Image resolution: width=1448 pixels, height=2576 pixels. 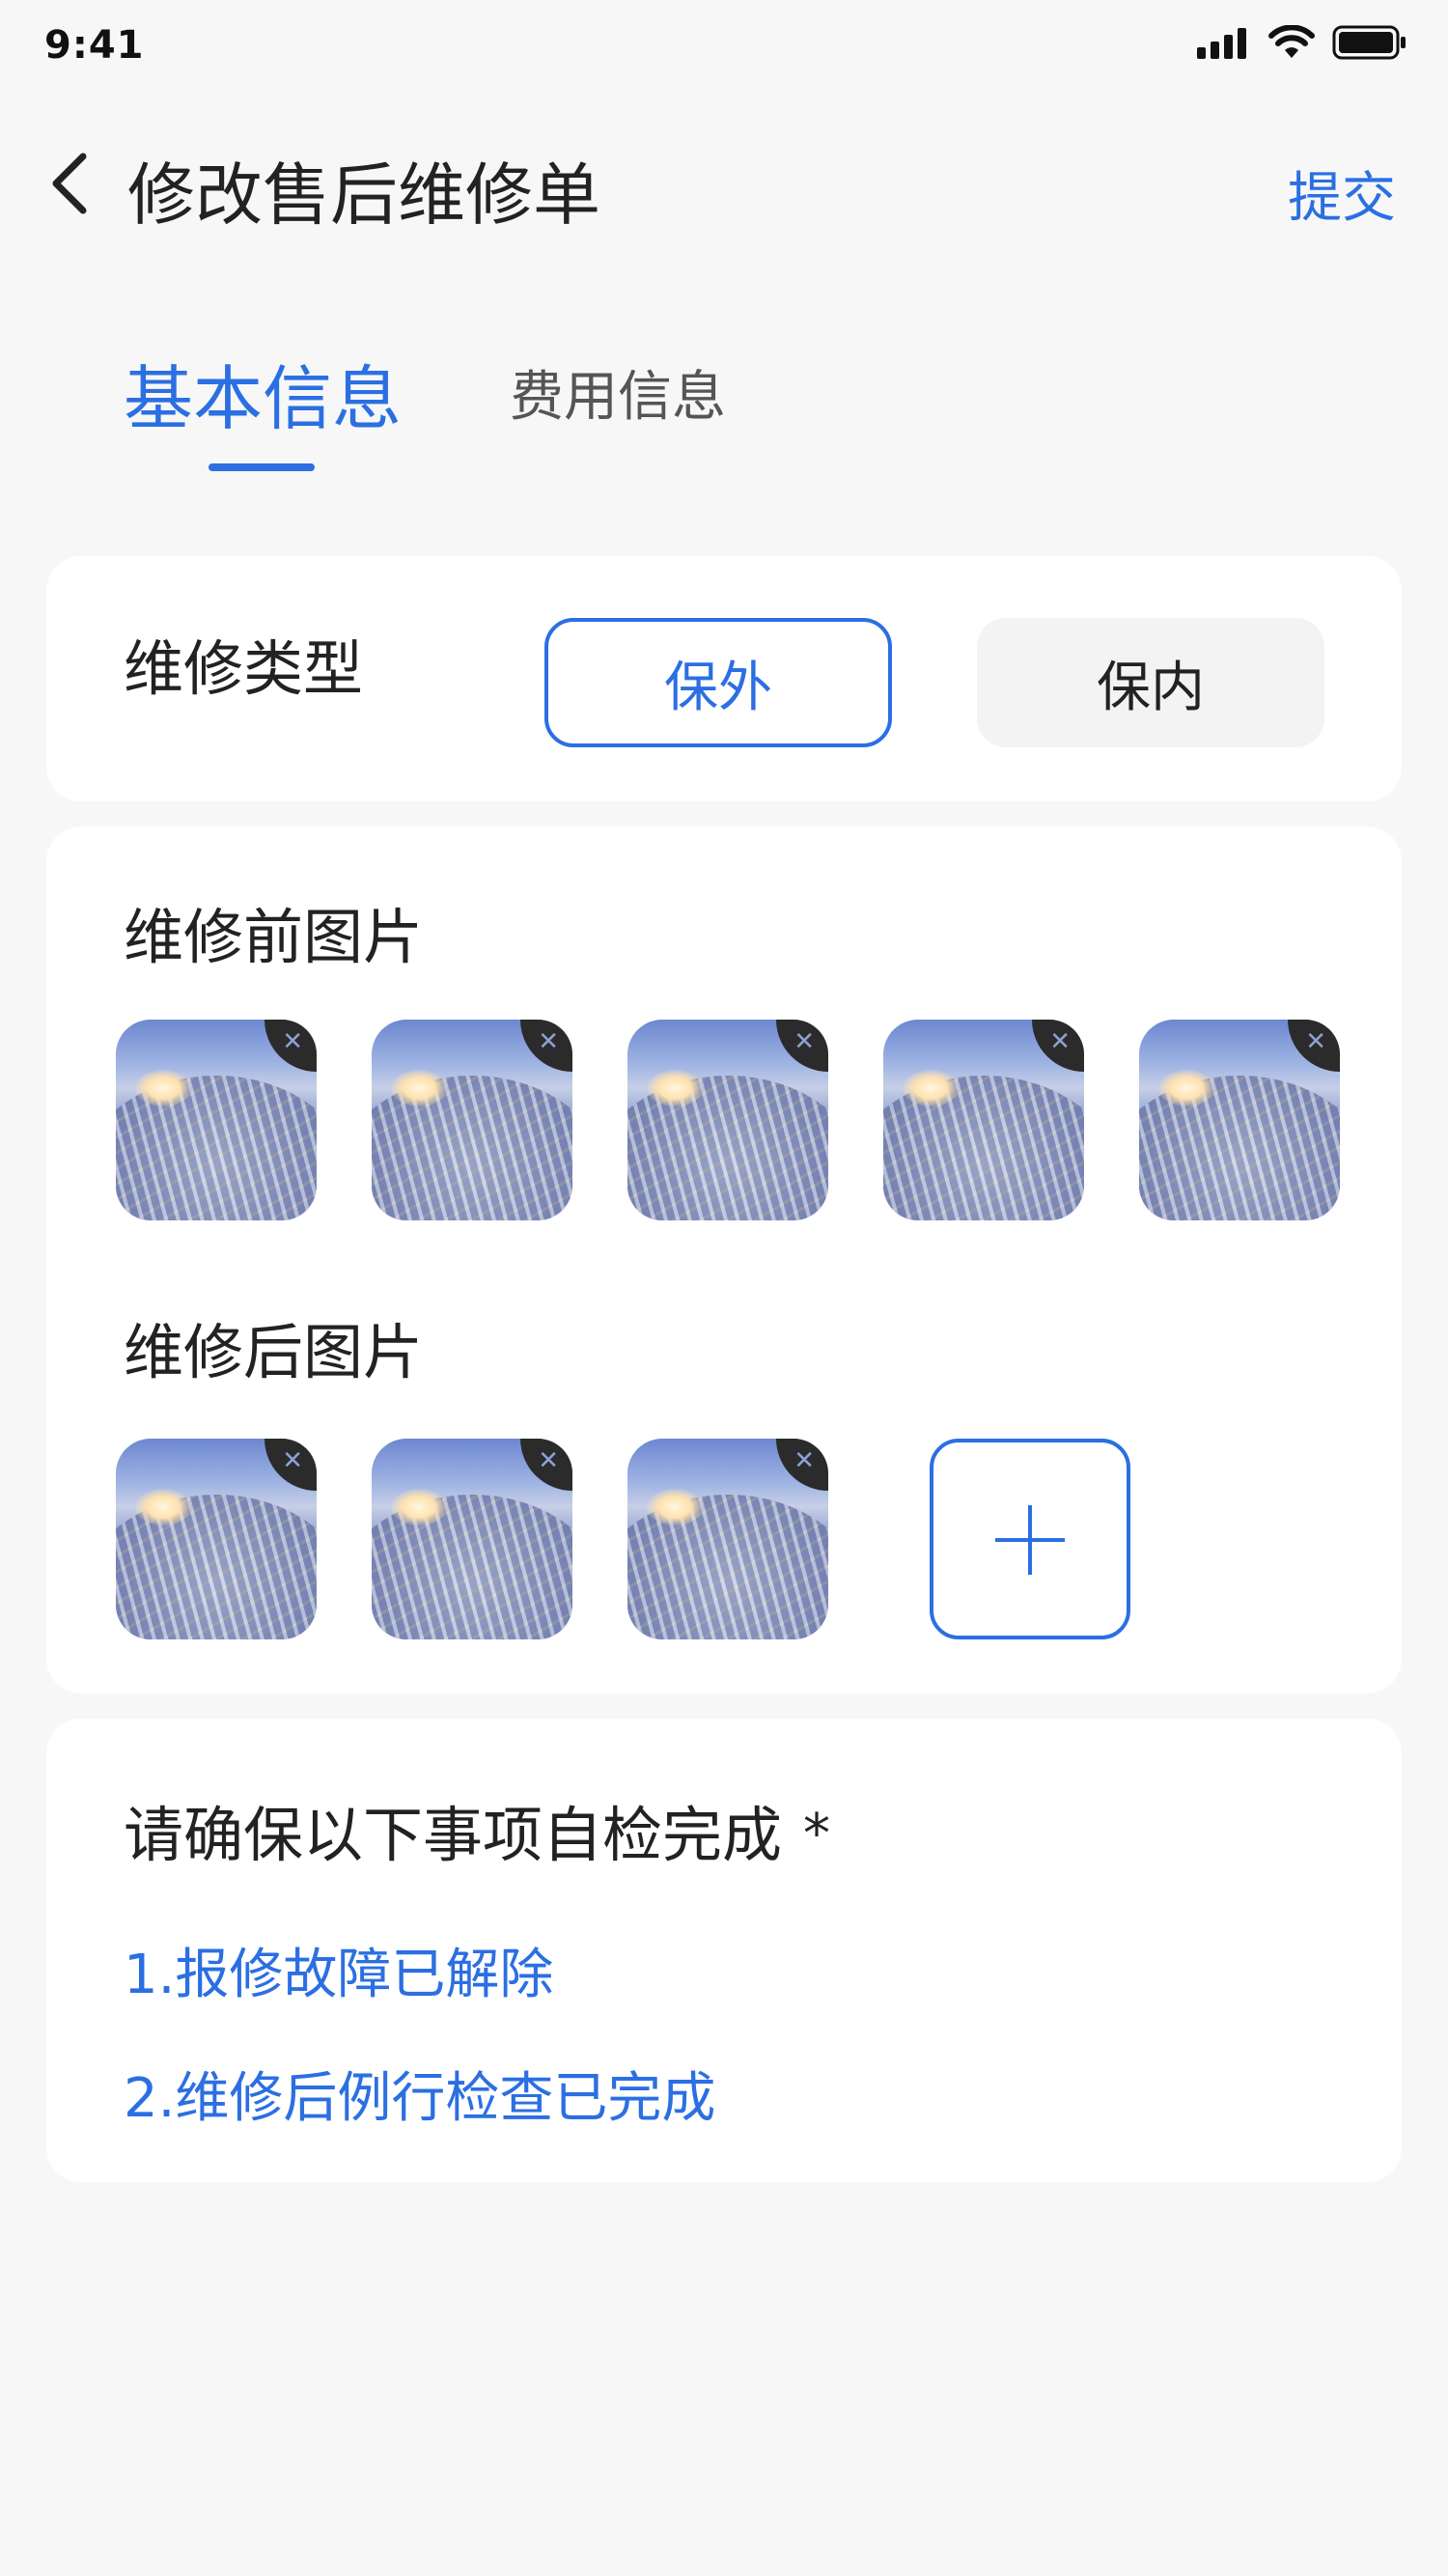 What do you see at coordinates (274, 1352) in the screenshot?
I see `after-photos-label: 维修后图片` at bounding box center [274, 1352].